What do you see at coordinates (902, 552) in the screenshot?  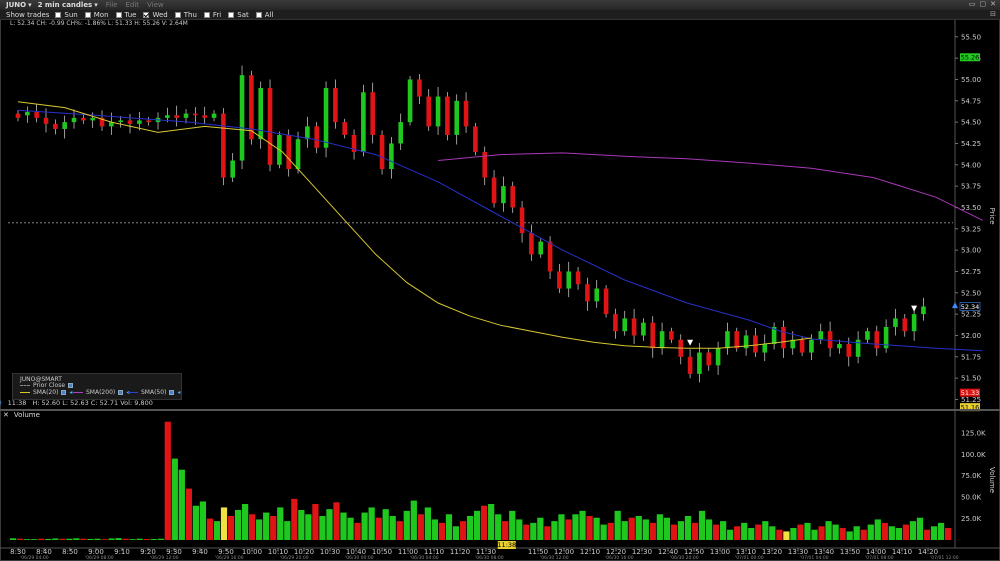 I see `time-tick-label: 14:10` at bounding box center [902, 552].